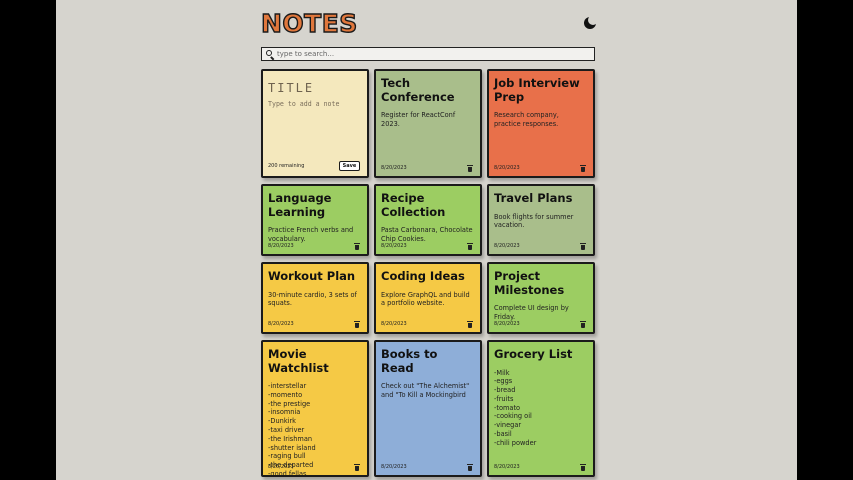  What do you see at coordinates (432, 54) in the screenshot?
I see `search-input` at bounding box center [432, 54].